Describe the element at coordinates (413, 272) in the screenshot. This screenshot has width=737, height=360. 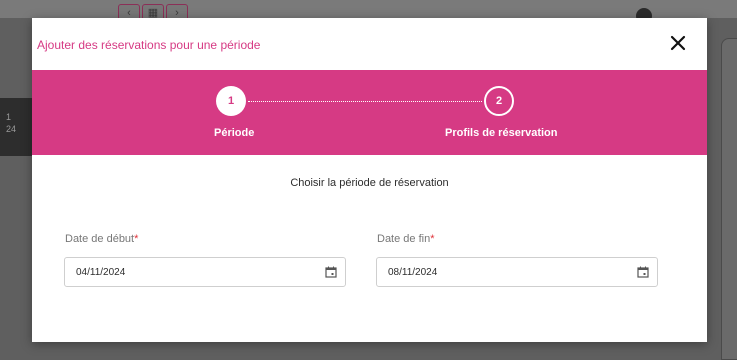
I see `end-date-value: 08/11/2024` at that location.